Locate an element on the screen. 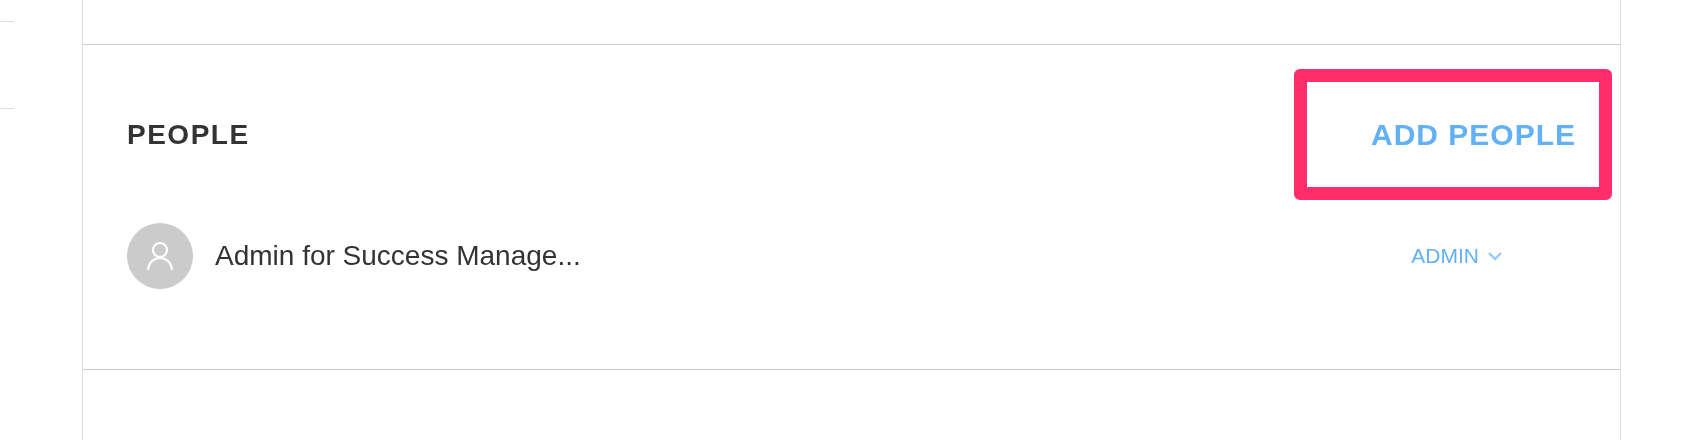 The height and width of the screenshot is (440, 1690). role-dropdown: ADMIN is located at coordinates (1457, 256).